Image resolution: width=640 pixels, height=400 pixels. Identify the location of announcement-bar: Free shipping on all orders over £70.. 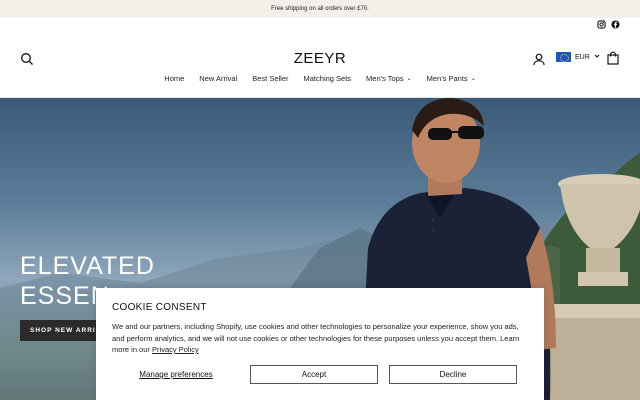
(320, 9).